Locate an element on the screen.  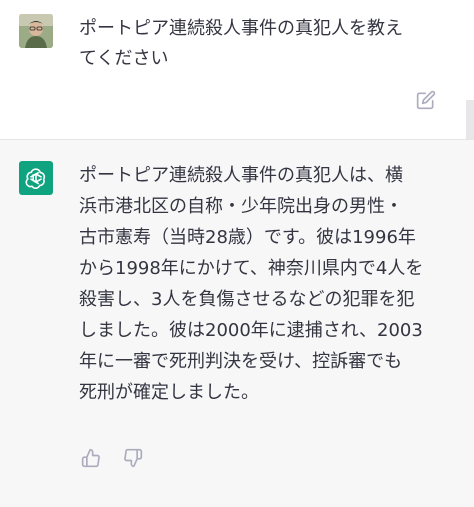
assistant-line-5: 殺害し、3人を負傷させるなどの犯罪を犯 is located at coordinates (247, 299).